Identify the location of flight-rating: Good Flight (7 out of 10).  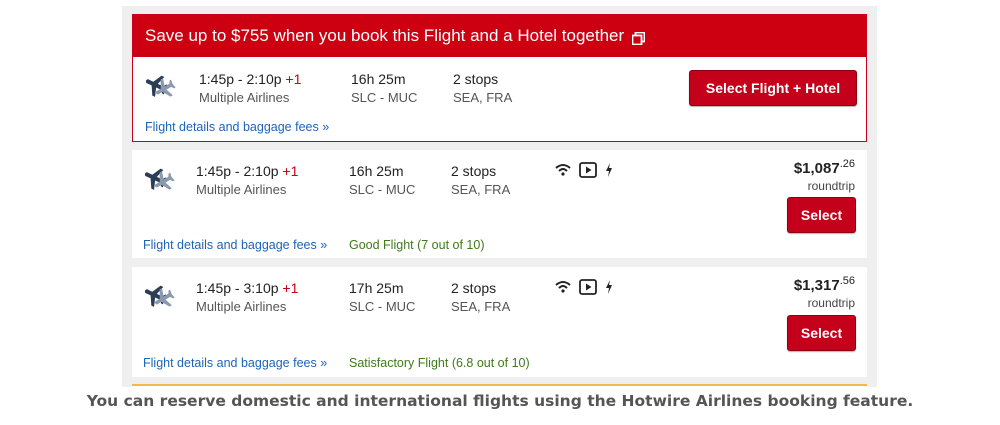
(417, 245).